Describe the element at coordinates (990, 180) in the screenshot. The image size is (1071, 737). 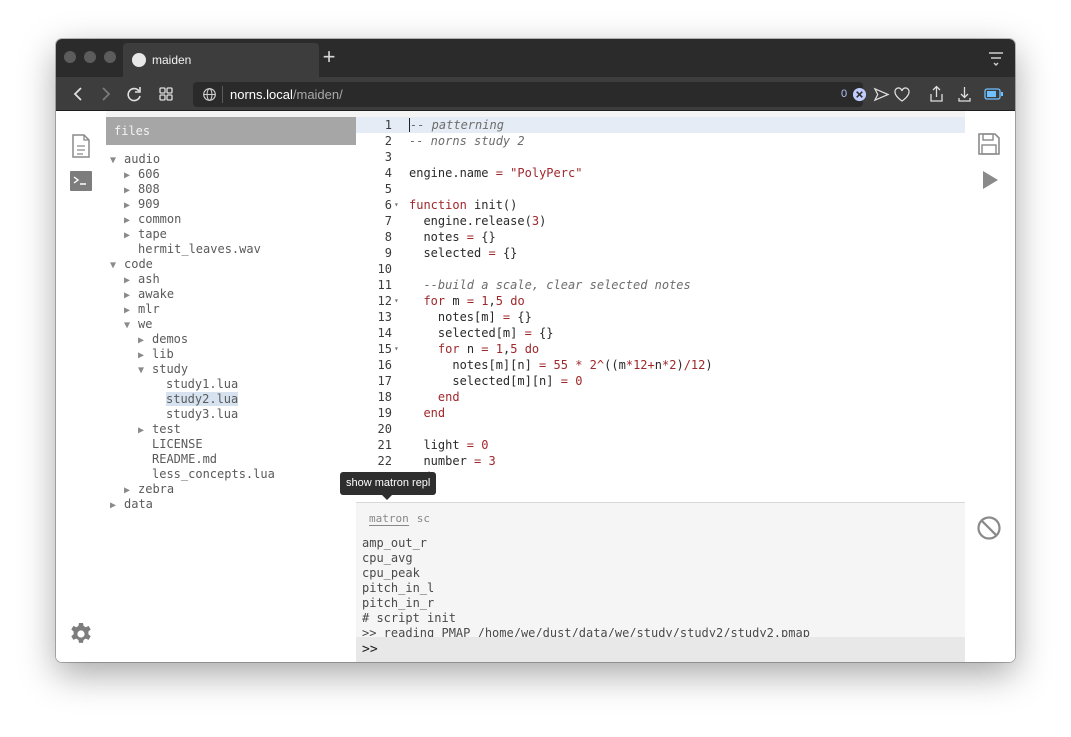
I see `play-icon` at that location.